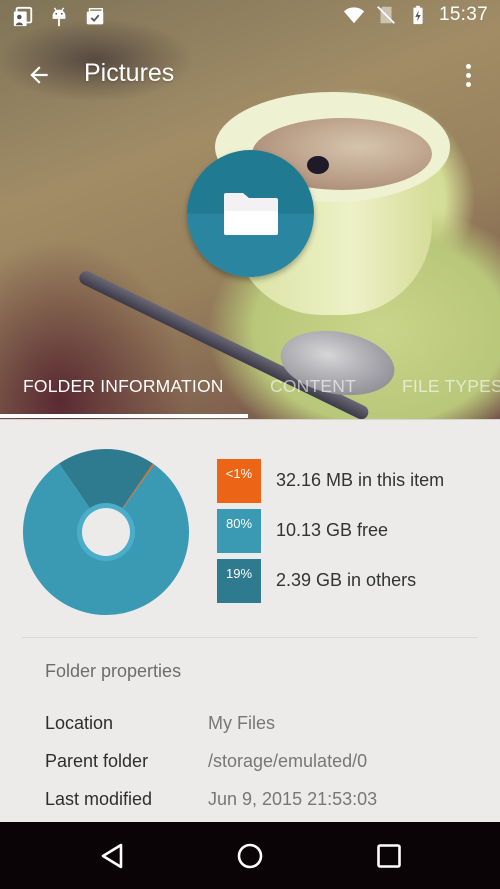 The image size is (500, 889). I want to click on property-label: Location, so click(79, 723).